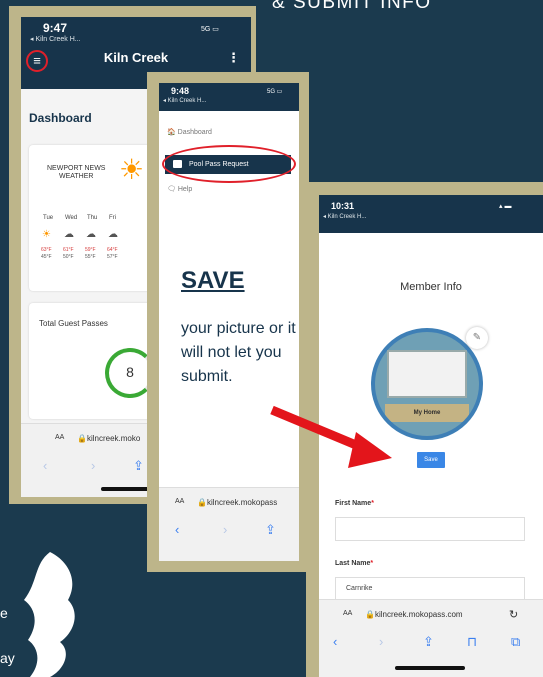 This screenshot has width=543, height=677. I want to click on temp-low: 55°F, so click(90, 257).